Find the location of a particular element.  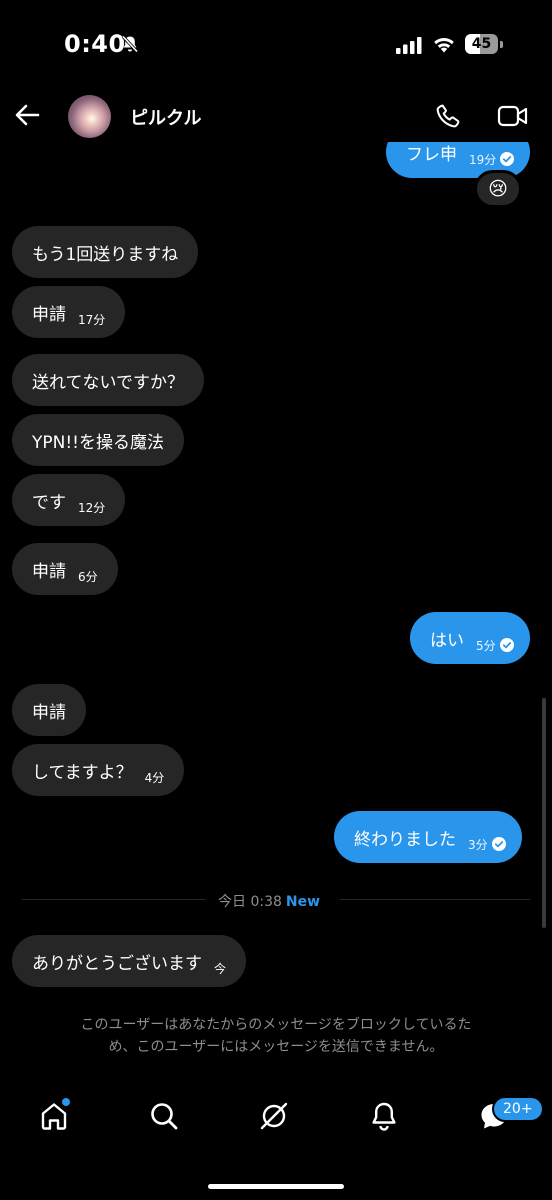

message-bubble: 終わりました 3分 is located at coordinates (428, 837).